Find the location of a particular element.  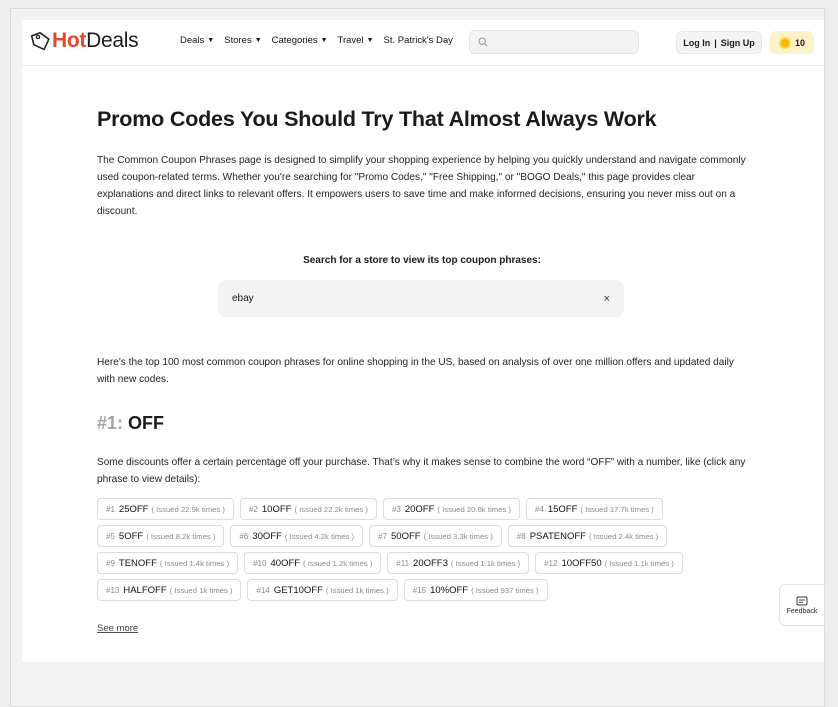

search-icon is located at coordinates (483, 42).